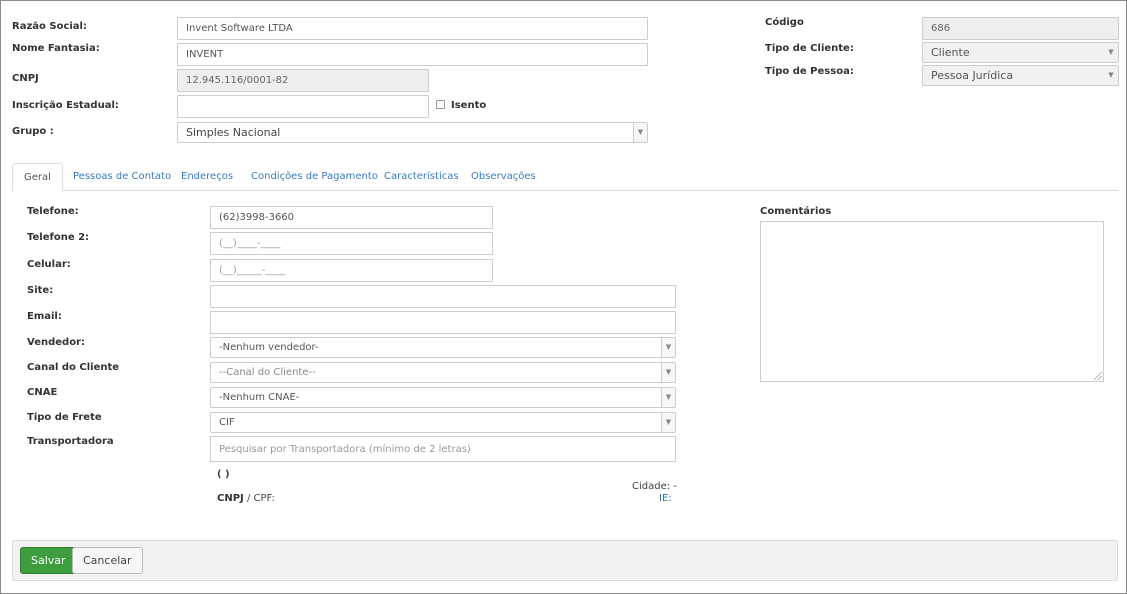 The height and width of the screenshot is (594, 1127). What do you see at coordinates (64, 417) in the screenshot?
I see `tipo-frete-label: Tipo de Frete` at bounding box center [64, 417].